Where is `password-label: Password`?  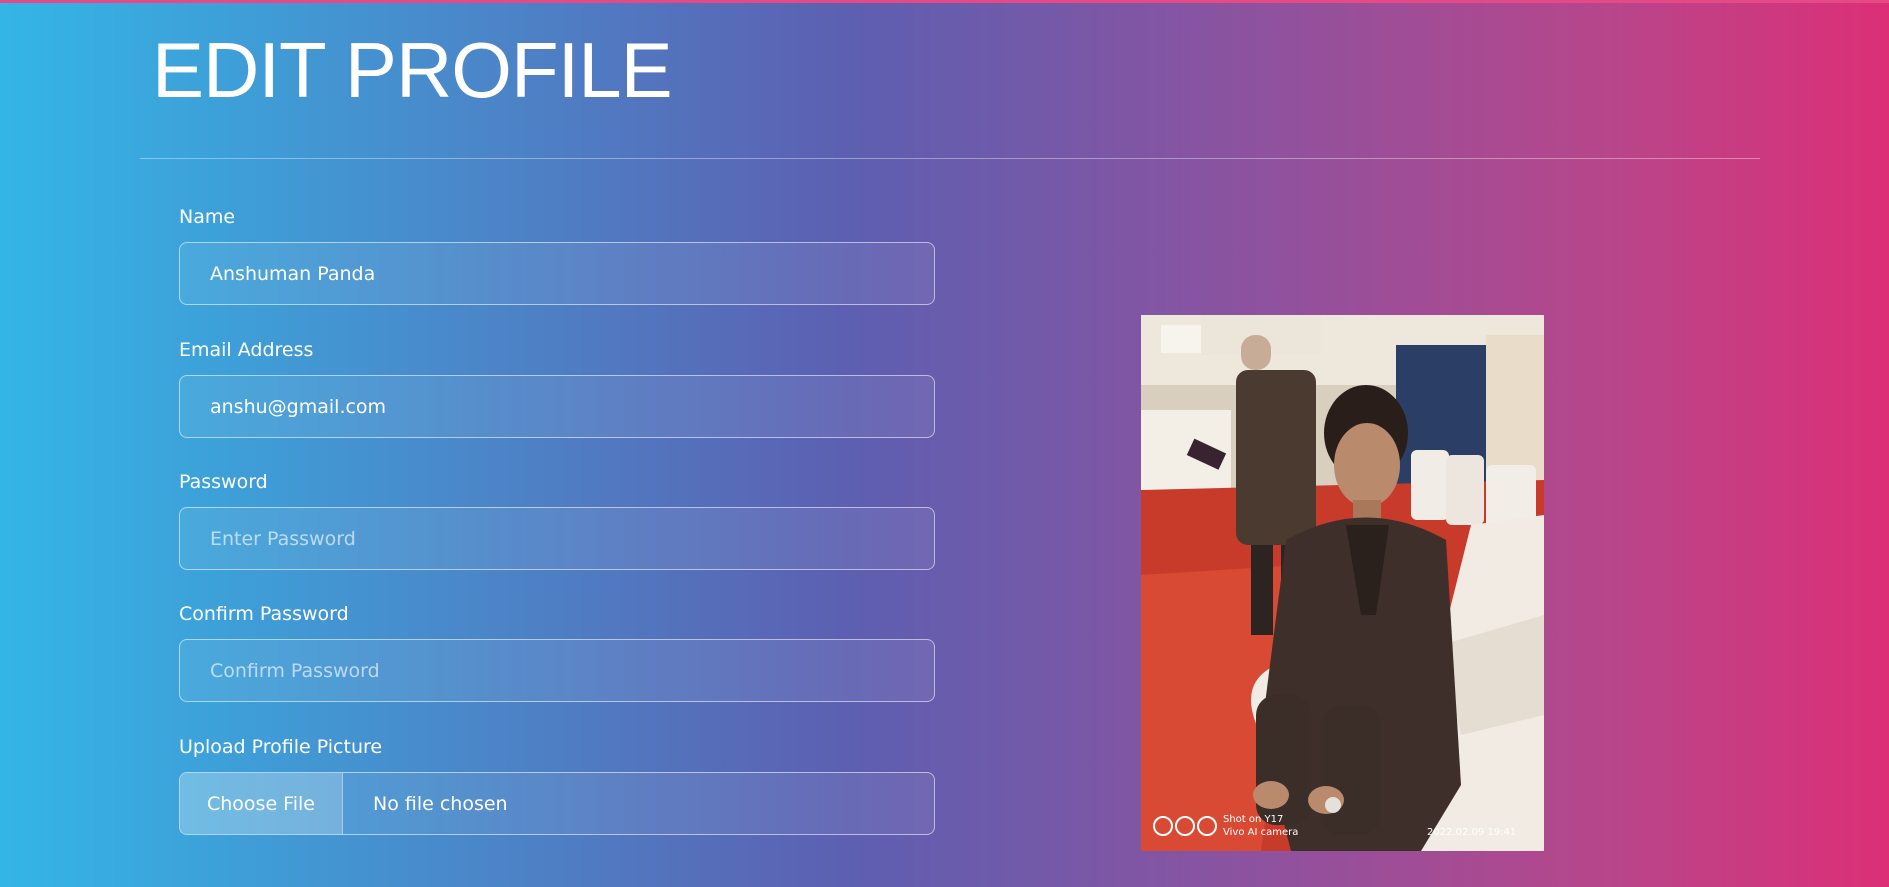
password-label: Password is located at coordinates (223, 482).